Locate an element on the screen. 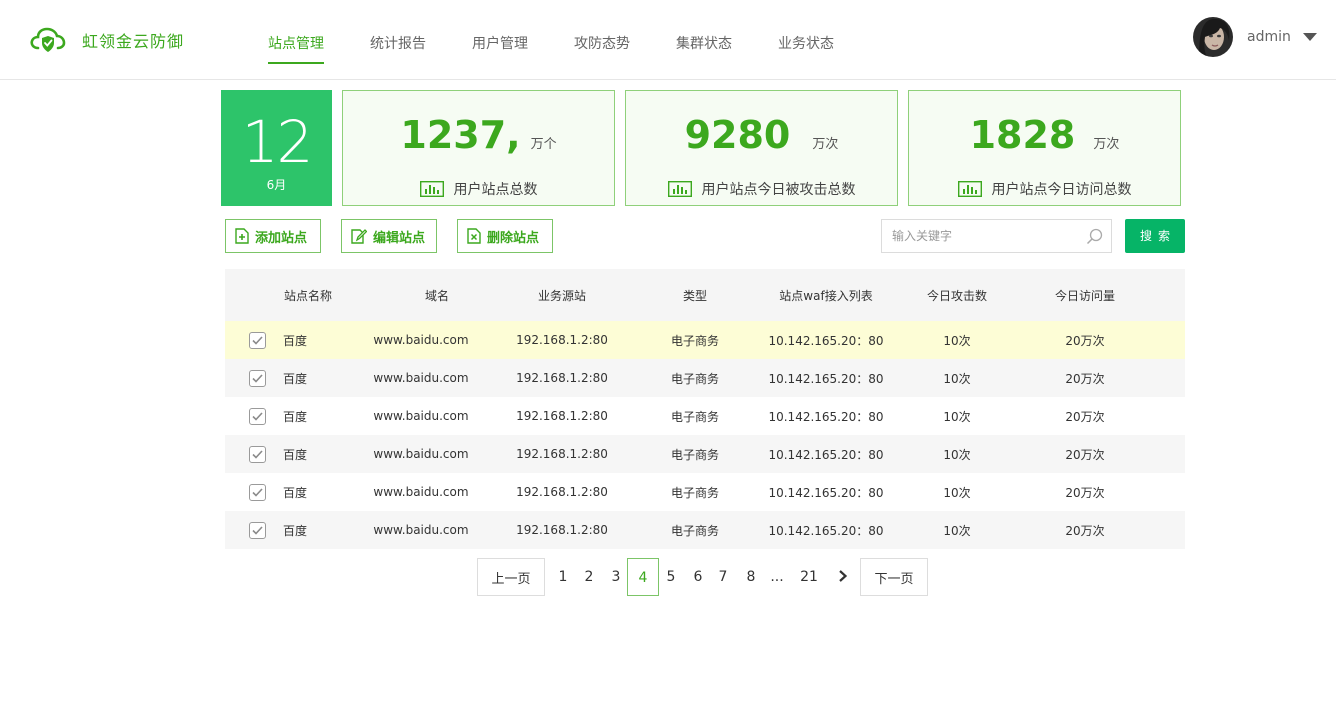  page-5-button: 5 is located at coordinates (671, 577).